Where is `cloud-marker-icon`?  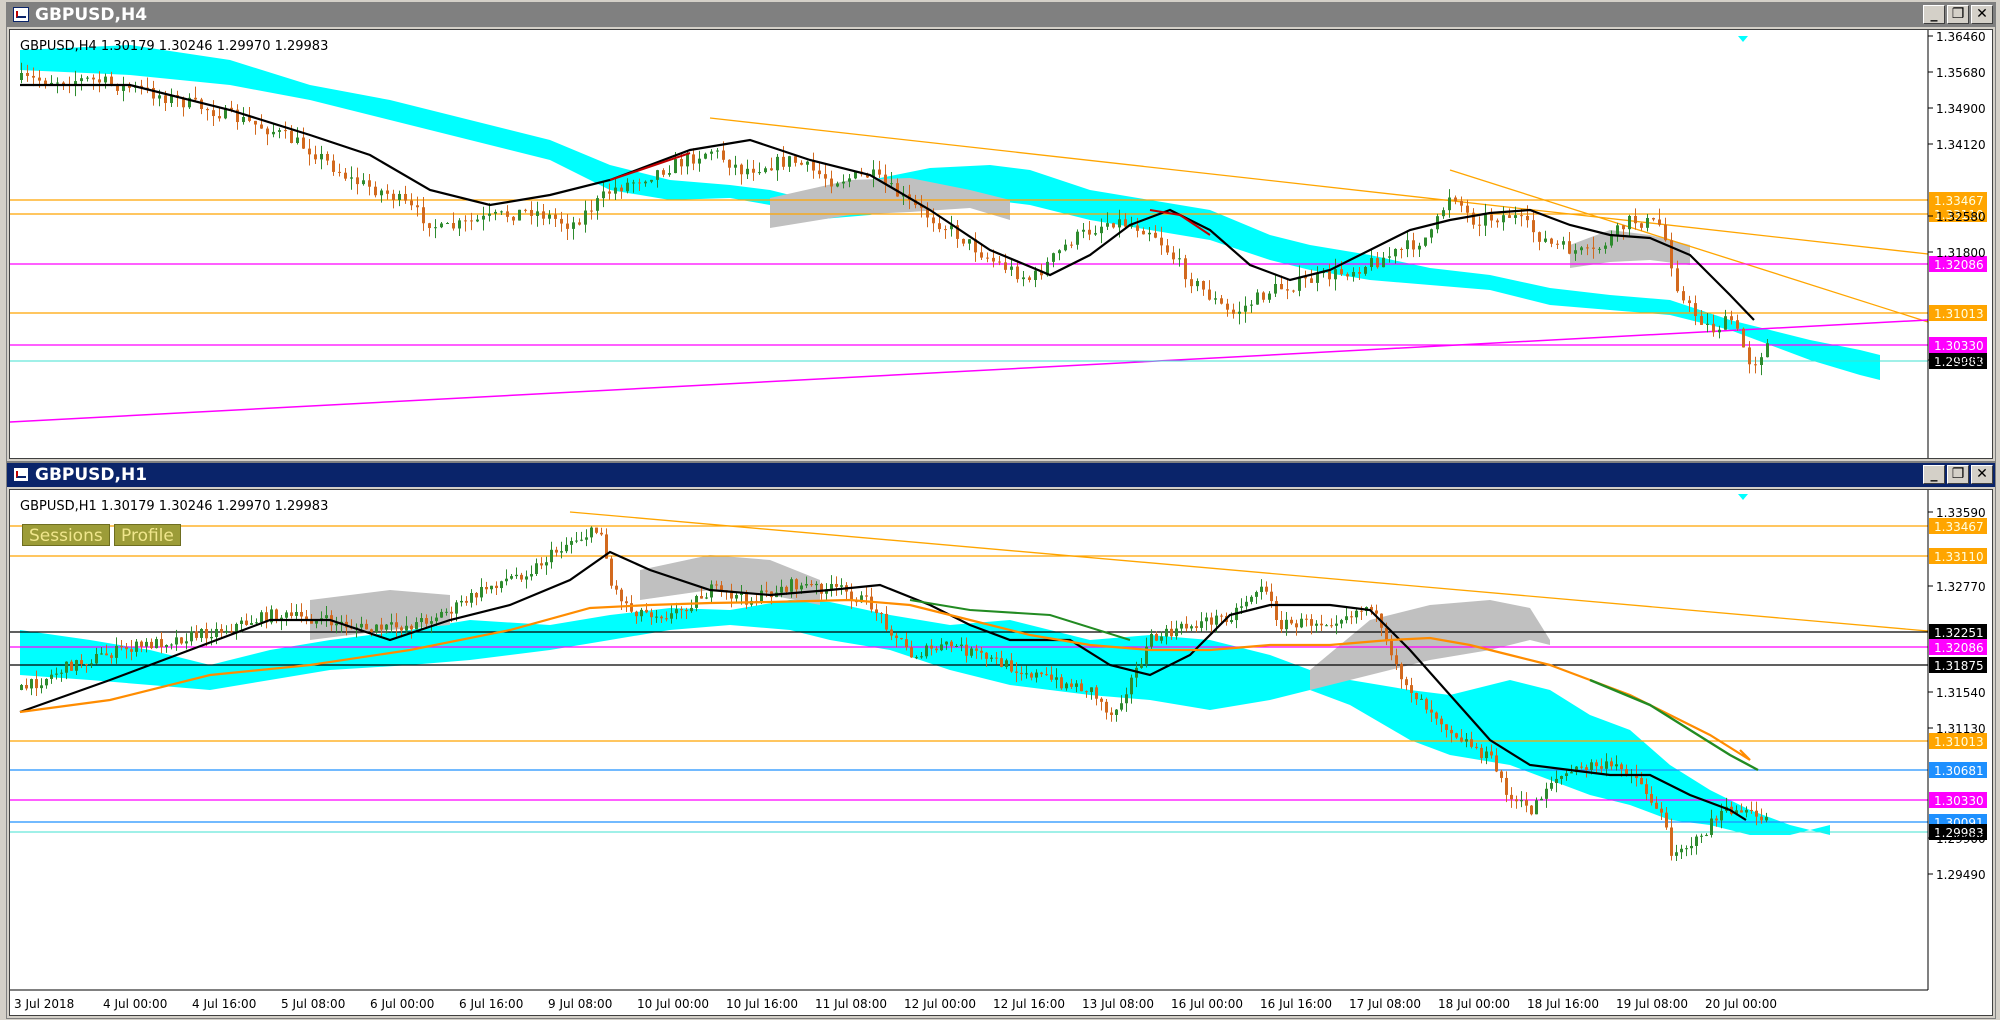
cloud-marker-icon is located at coordinates (1743, 39).